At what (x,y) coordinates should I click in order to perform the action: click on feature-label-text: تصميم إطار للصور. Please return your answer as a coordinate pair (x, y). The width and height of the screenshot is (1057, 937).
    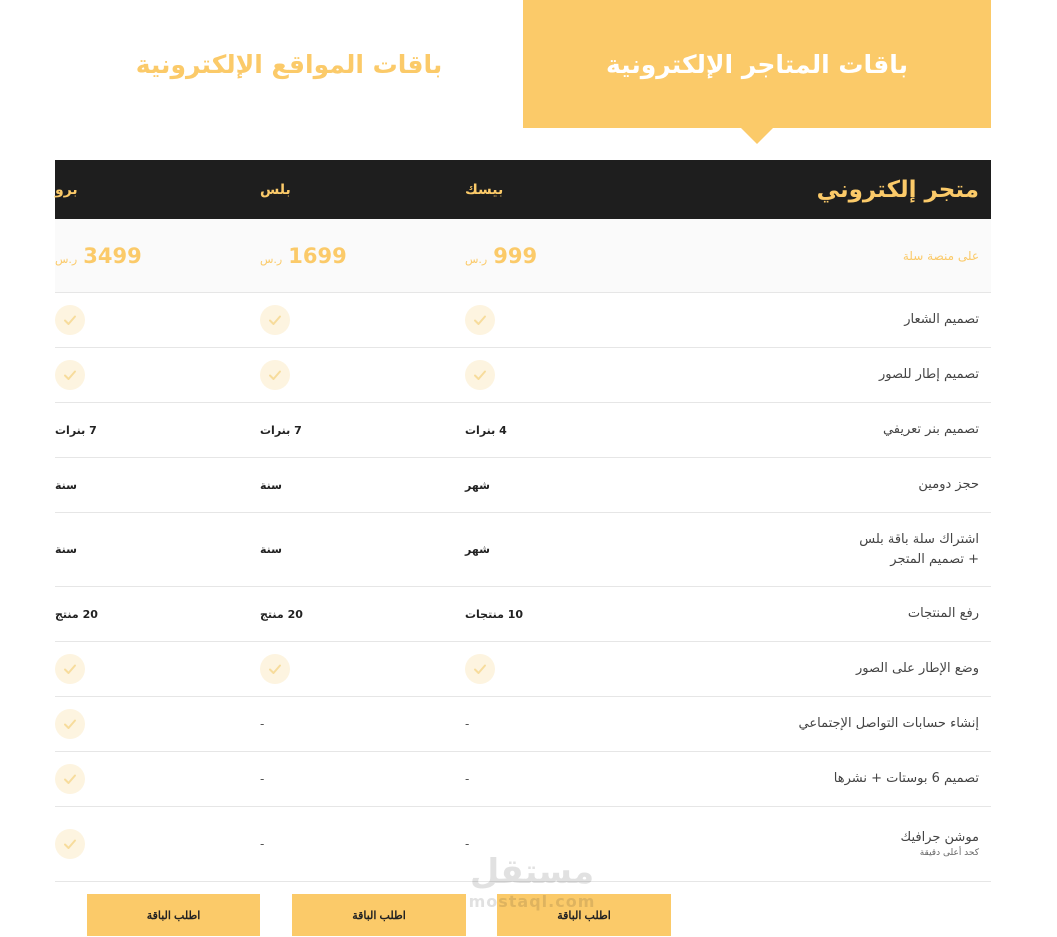
    Looking at the image, I should click on (929, 375).